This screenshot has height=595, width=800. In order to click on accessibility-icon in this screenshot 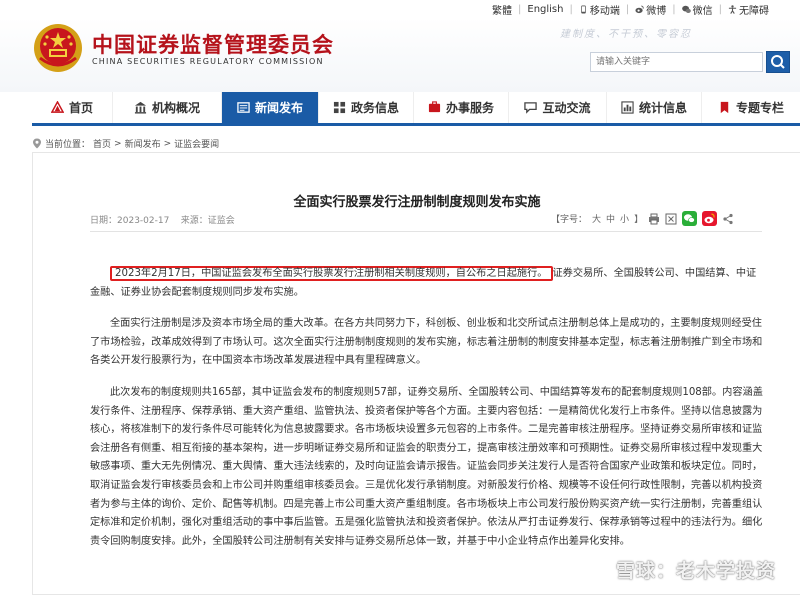, I will do `click(732, 9)`.